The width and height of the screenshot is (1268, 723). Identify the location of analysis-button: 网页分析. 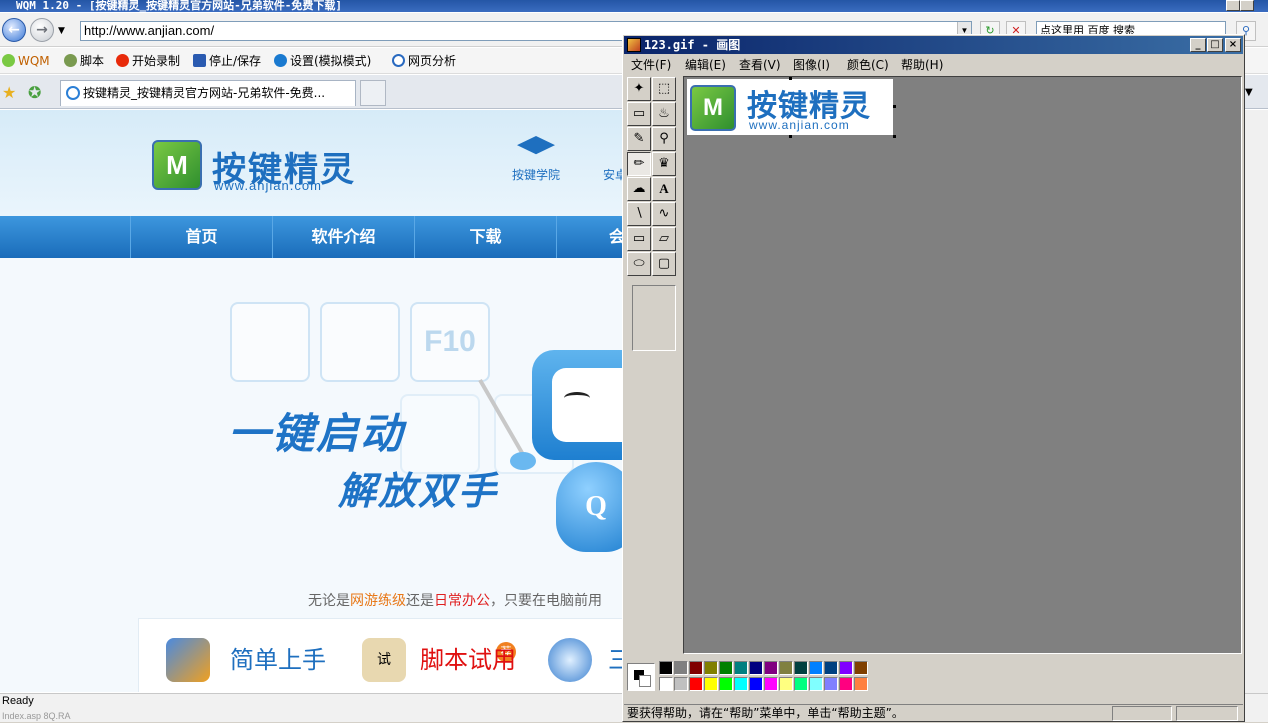
(424, 61).